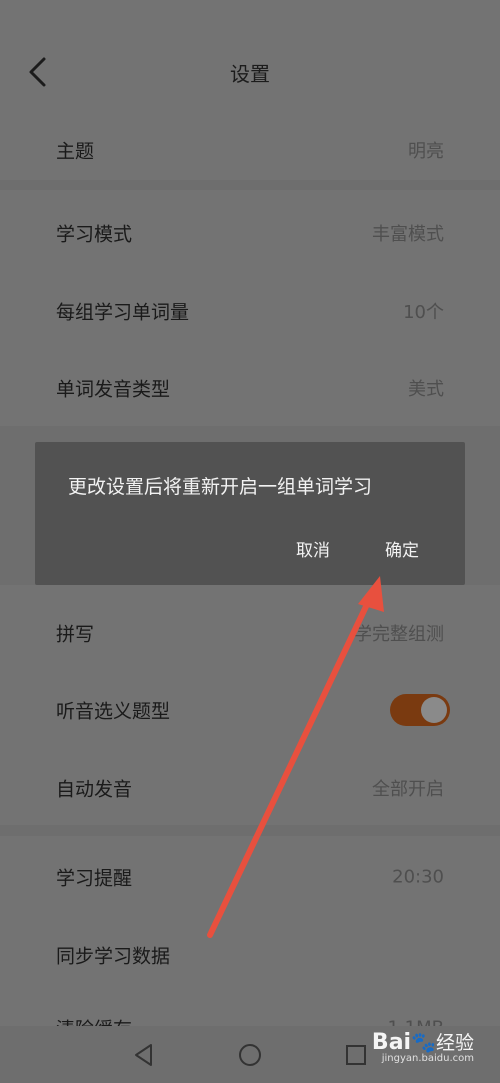 This screenshot has height=1083, width=500. I want to click on nav-recents-icon, so click(356, 1055).